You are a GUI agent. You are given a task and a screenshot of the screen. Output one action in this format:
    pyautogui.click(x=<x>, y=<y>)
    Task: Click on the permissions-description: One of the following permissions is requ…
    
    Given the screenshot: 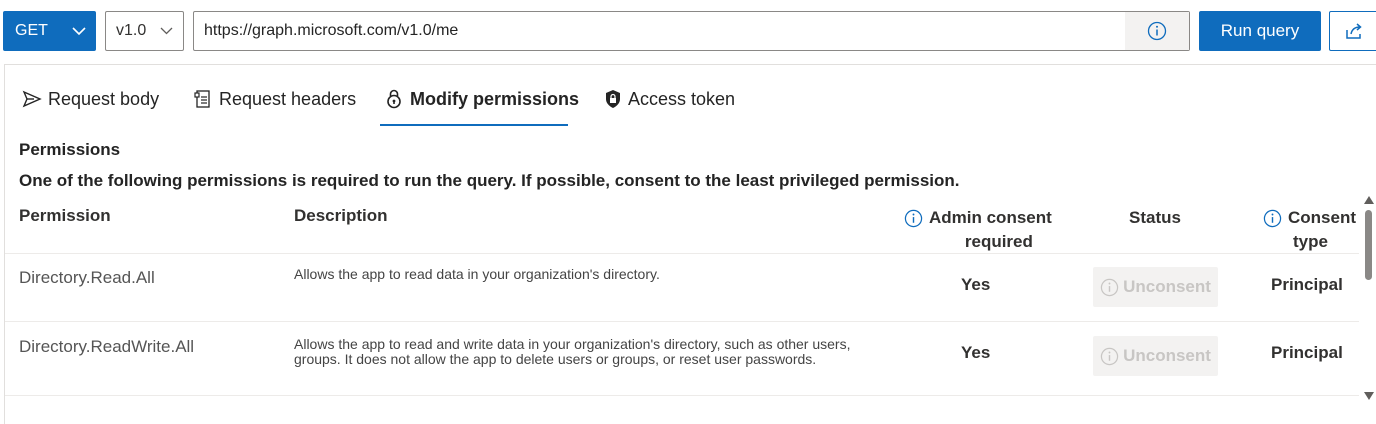 What is the action you would take?
    pyautogui.click(x=489, y=180)
    